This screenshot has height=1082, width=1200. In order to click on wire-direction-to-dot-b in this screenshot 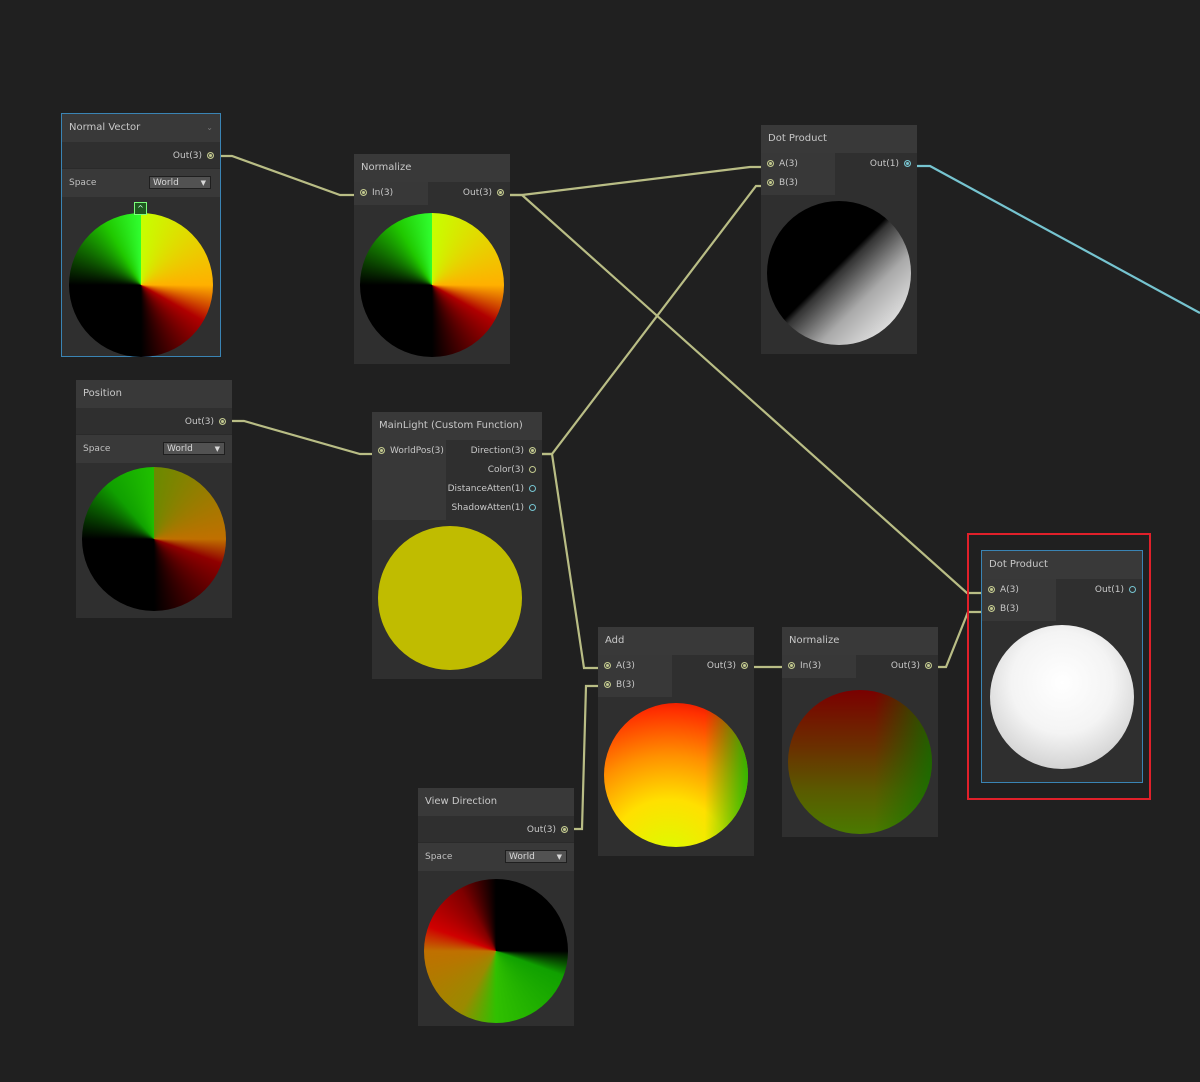, I will do `click(651, 320)`.